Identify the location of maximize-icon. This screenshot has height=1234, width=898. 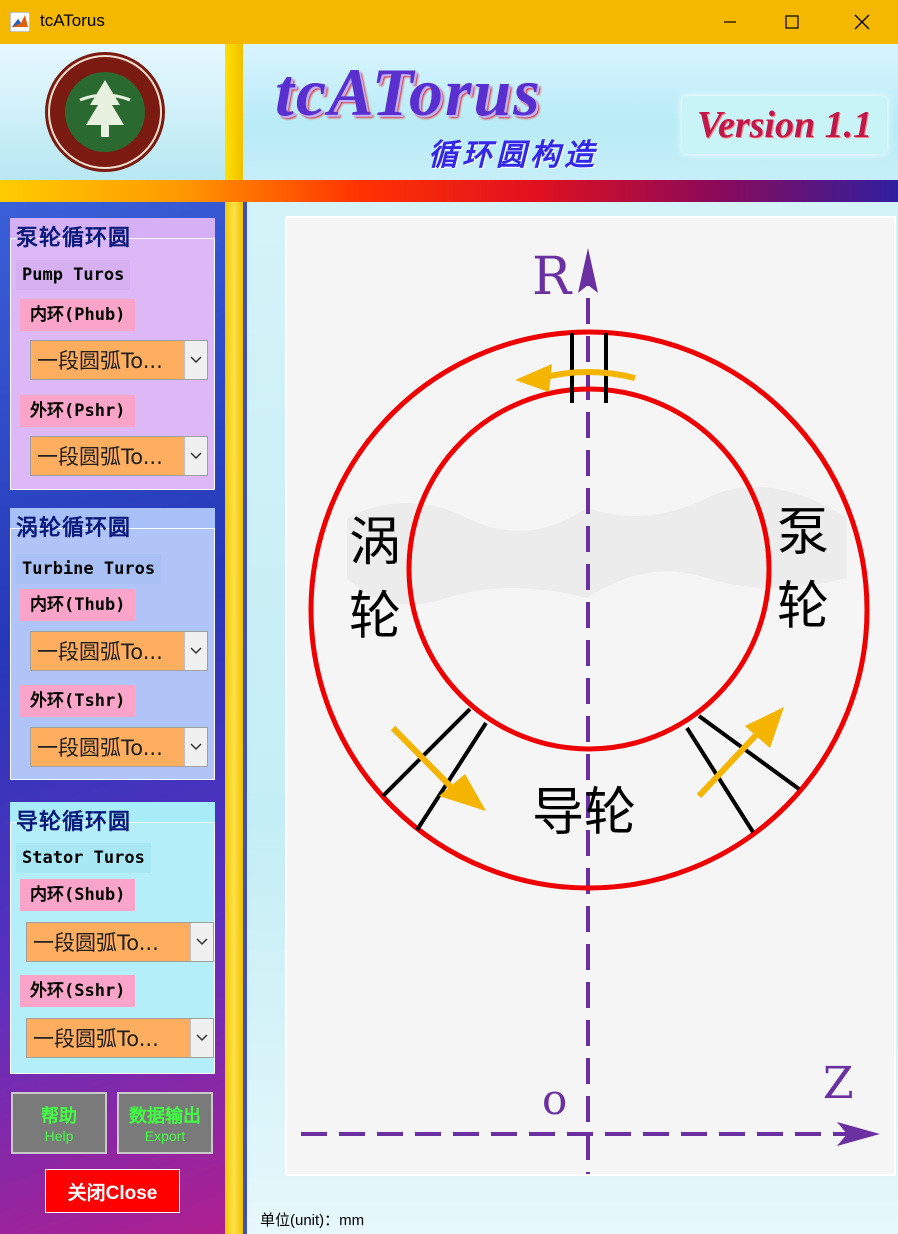
(792, 22).